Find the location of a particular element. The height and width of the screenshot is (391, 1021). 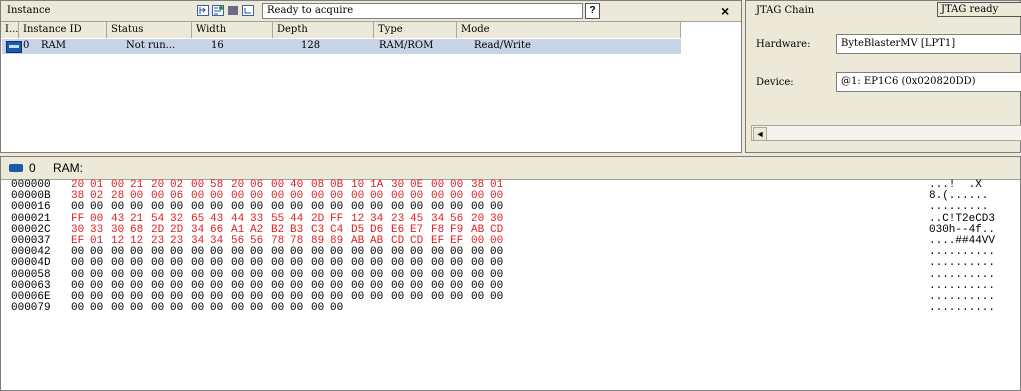

column-header-status: Status is located at coordinates (149, 30).